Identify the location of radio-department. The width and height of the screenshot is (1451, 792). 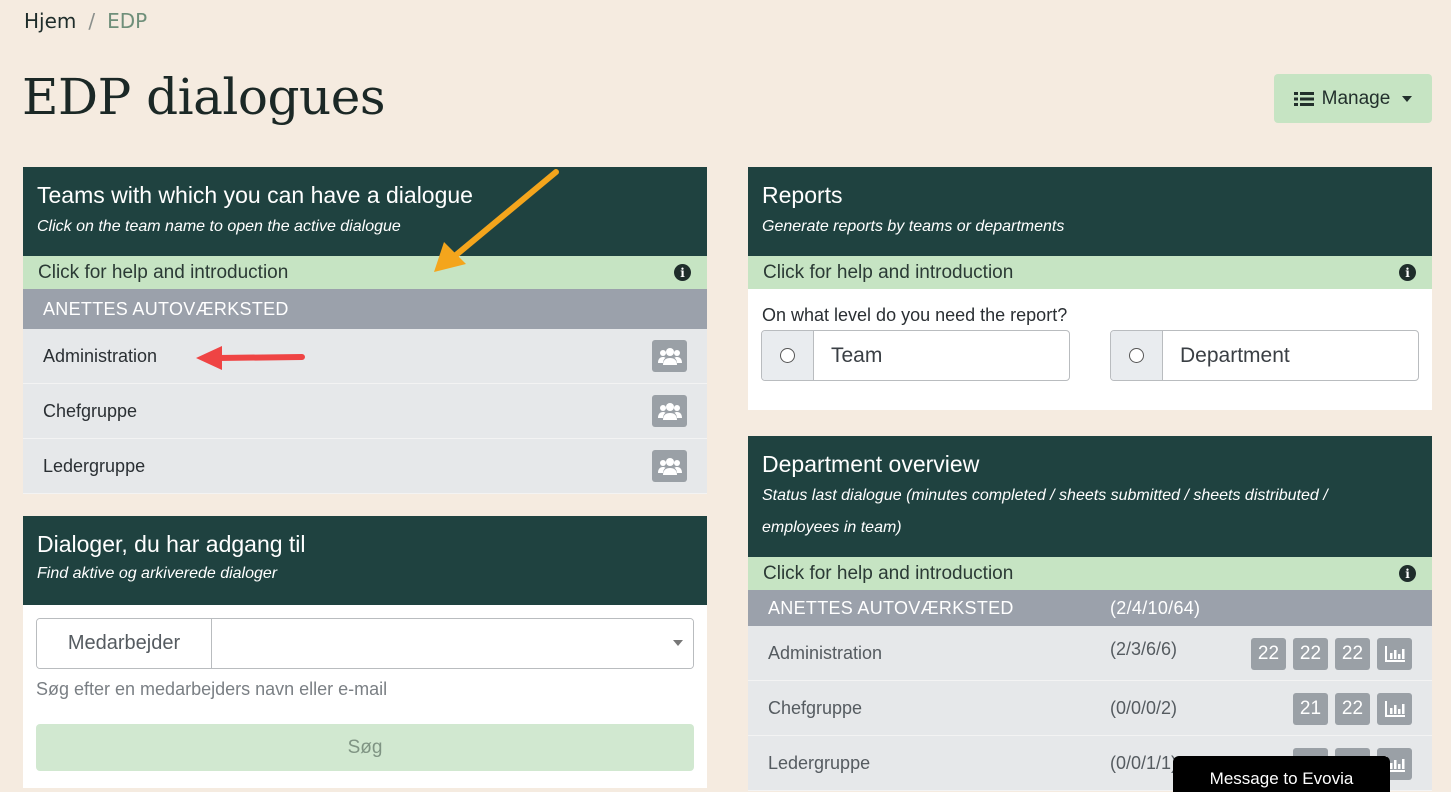
(1136, 355).